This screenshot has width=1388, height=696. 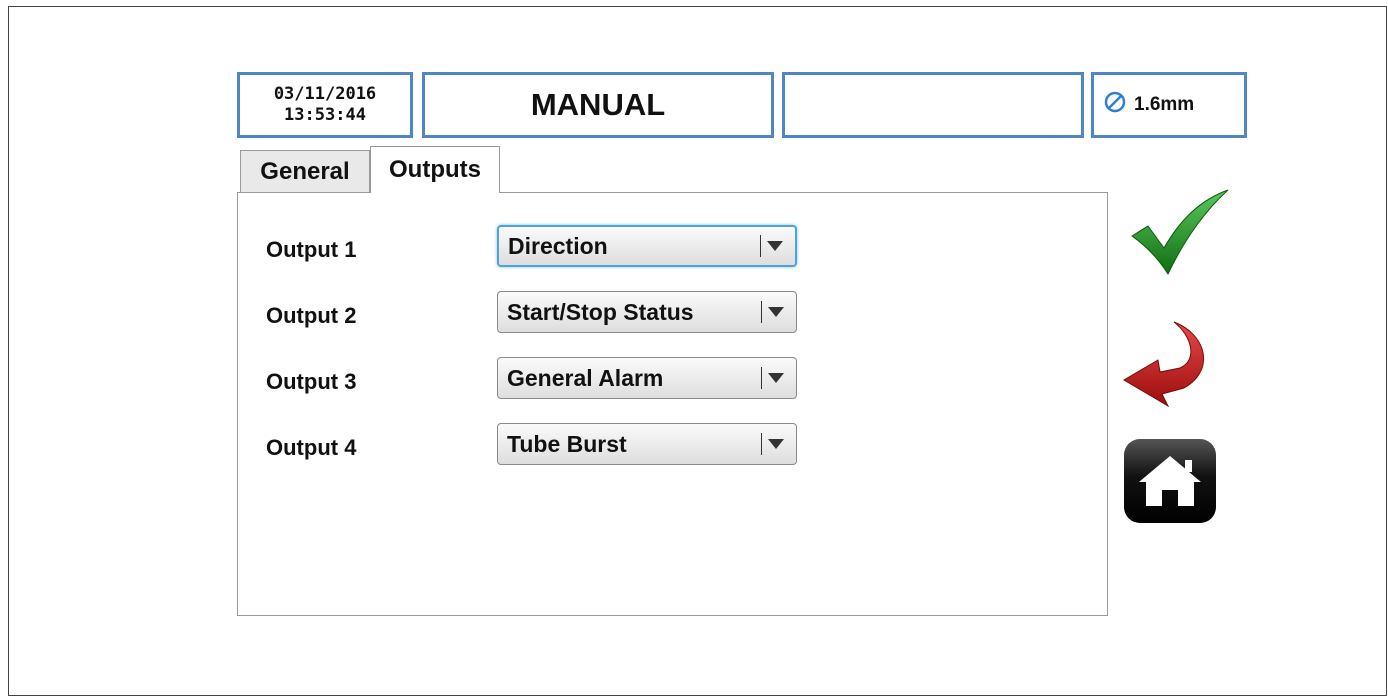 I want to click on checkmark-icon, so click(x=1180, y=232).